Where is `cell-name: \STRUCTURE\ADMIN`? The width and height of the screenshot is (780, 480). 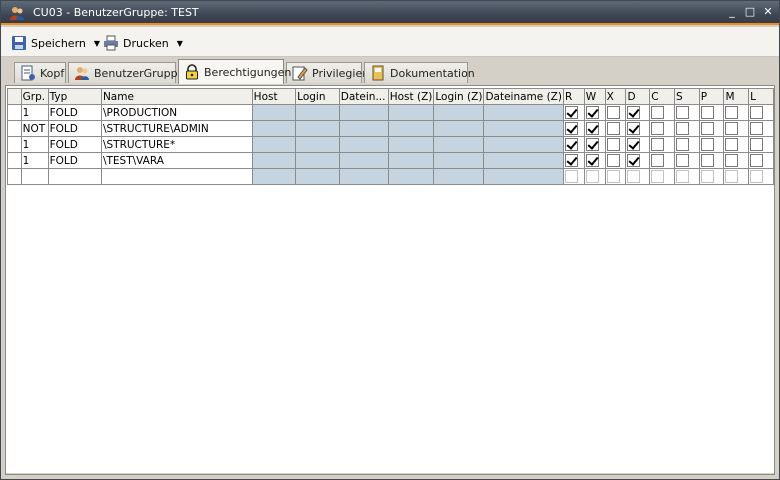 cell-name: \STRUCTURE\ADMIN is located at coordinates (176, 128).